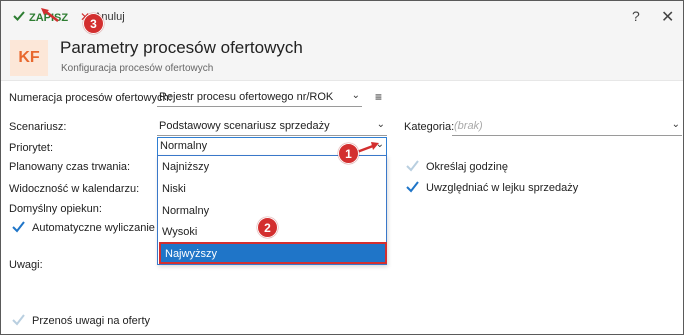 The height and width of the screenshot is (335, 684). Describe the element at coordinates (348, 153) in the screenshot. I see `annotation-badge-1: 1` at that location.